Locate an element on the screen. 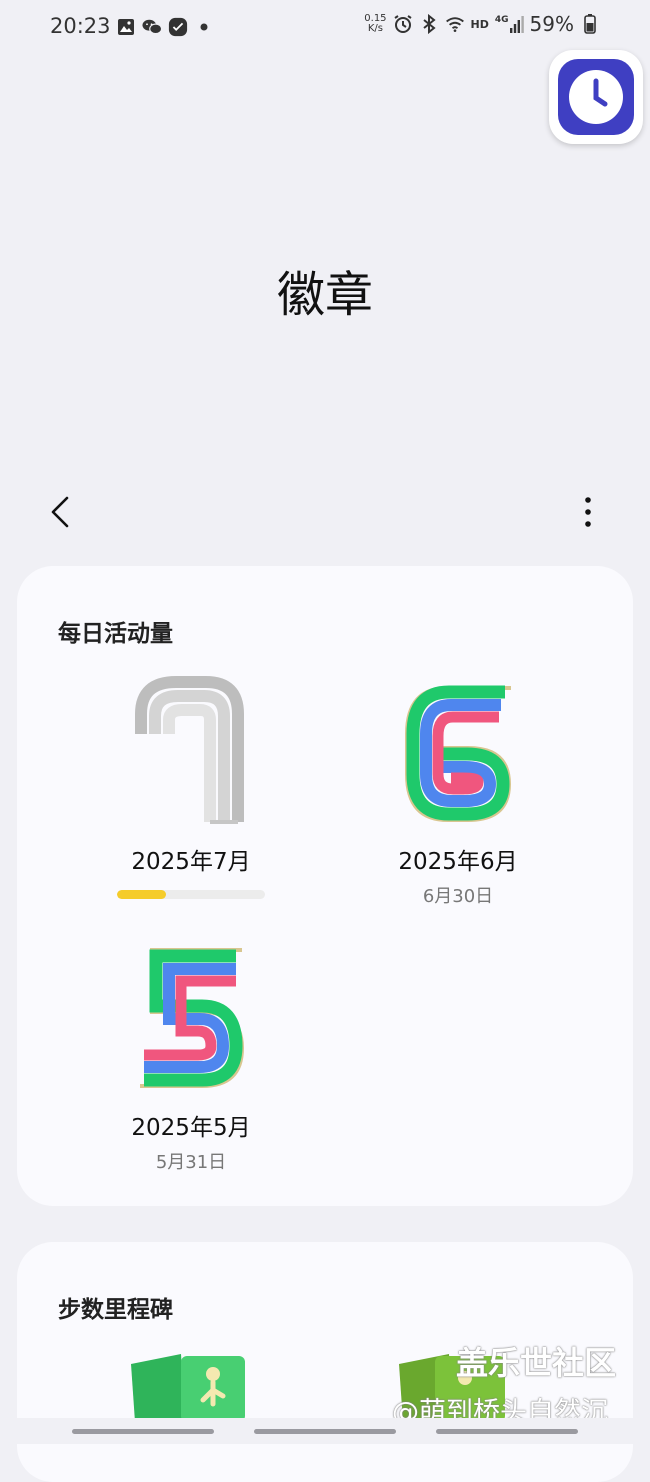 This screenshot has height=1482, width=650. badge-label: 2025年6月 is located at coordinates (458, 862).